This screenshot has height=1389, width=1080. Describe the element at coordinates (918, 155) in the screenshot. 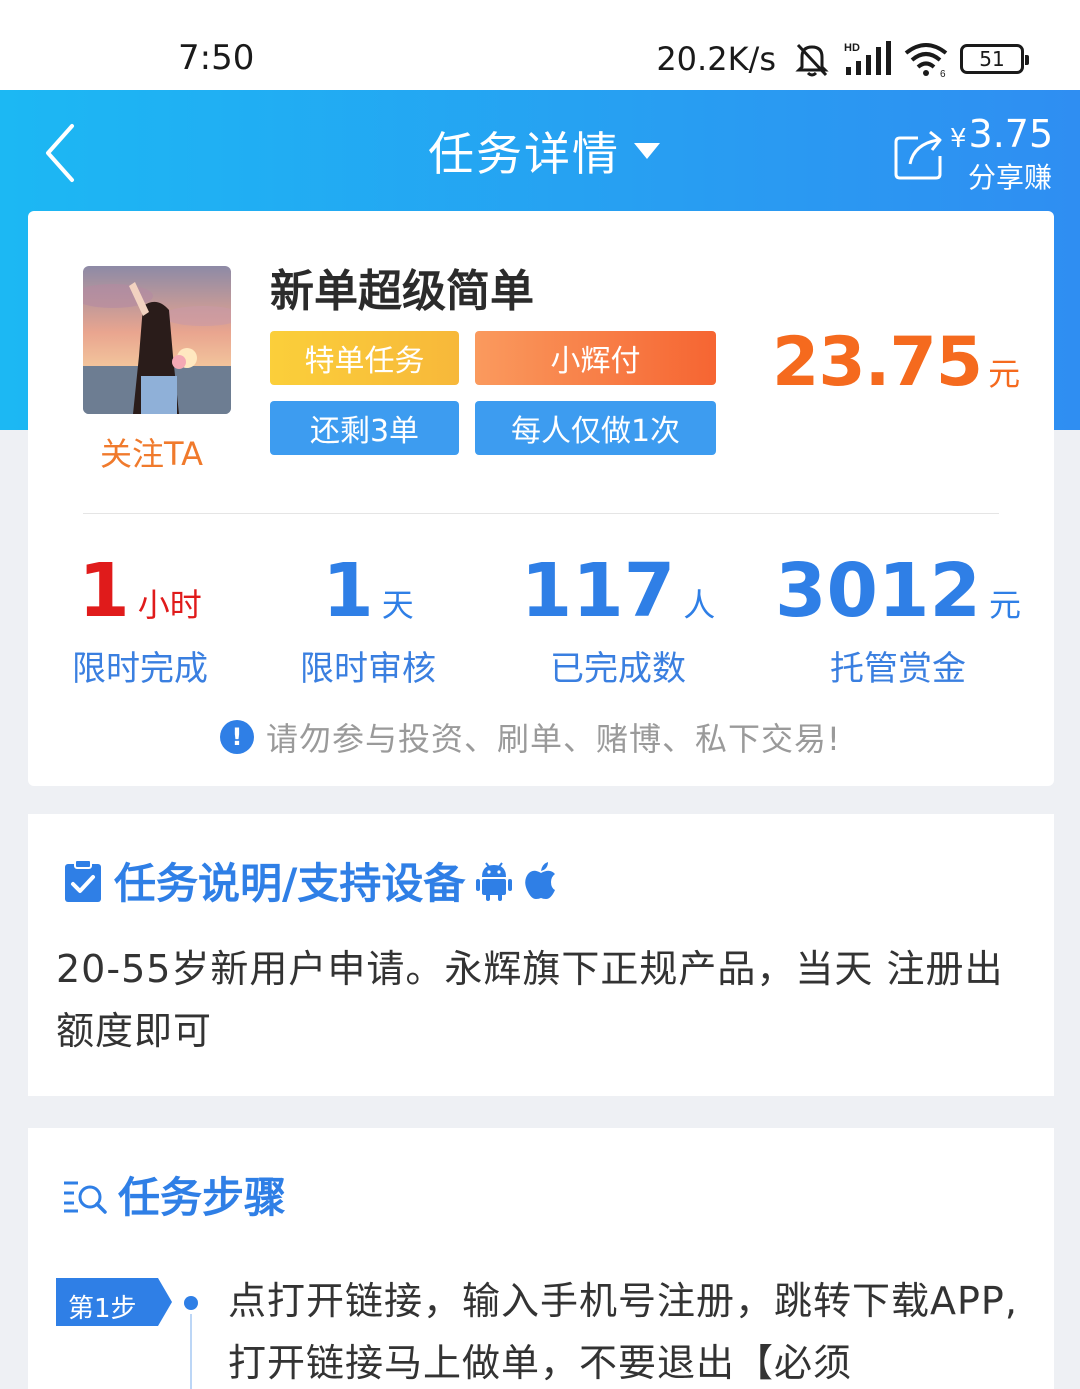

I see `share-icon` at that location.